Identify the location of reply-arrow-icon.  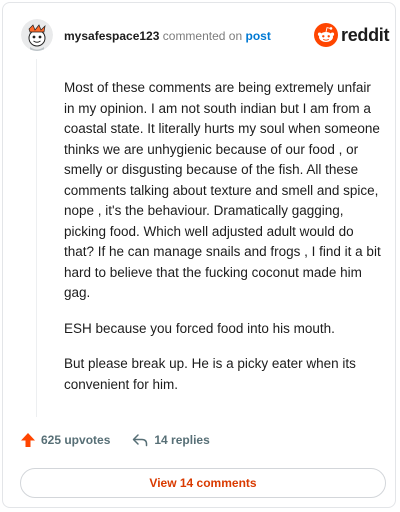
(140, 440).